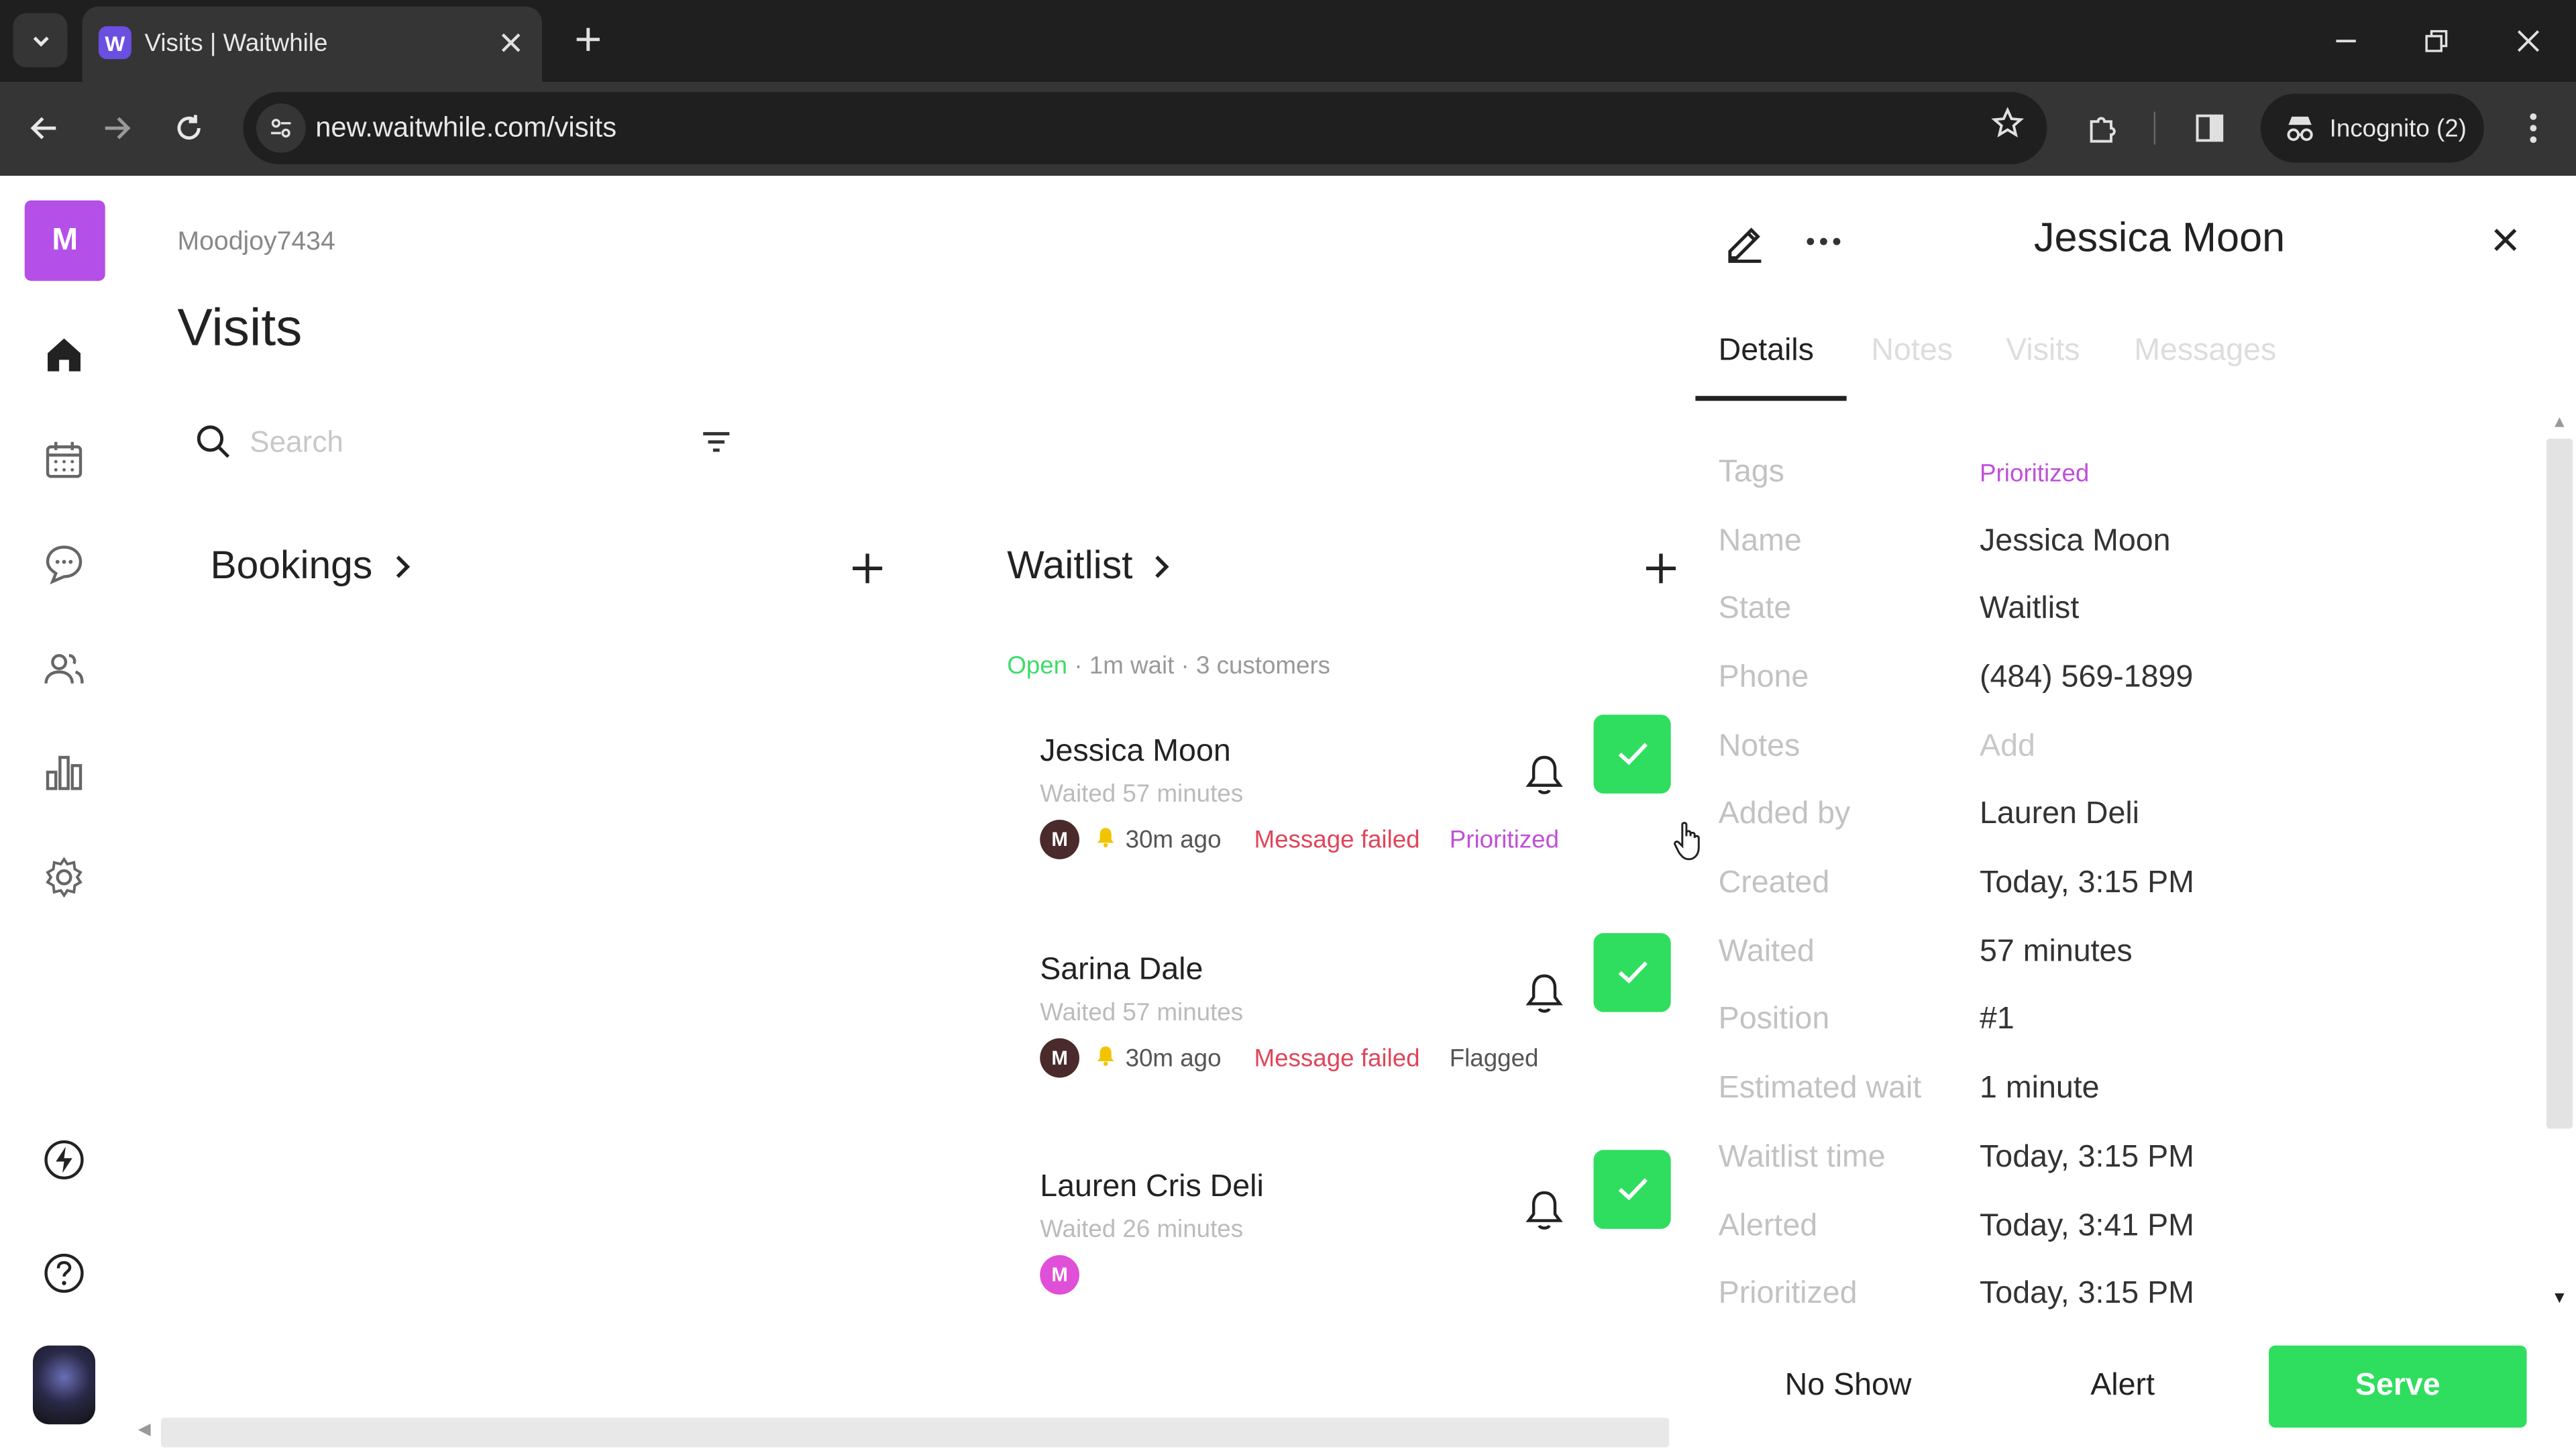 The height and width of the screenshot is (1449, 2576). What do you see at coordinates (40, 40) in the screenshot?
I see `tab-search-button` at bounding box center [40, 40].